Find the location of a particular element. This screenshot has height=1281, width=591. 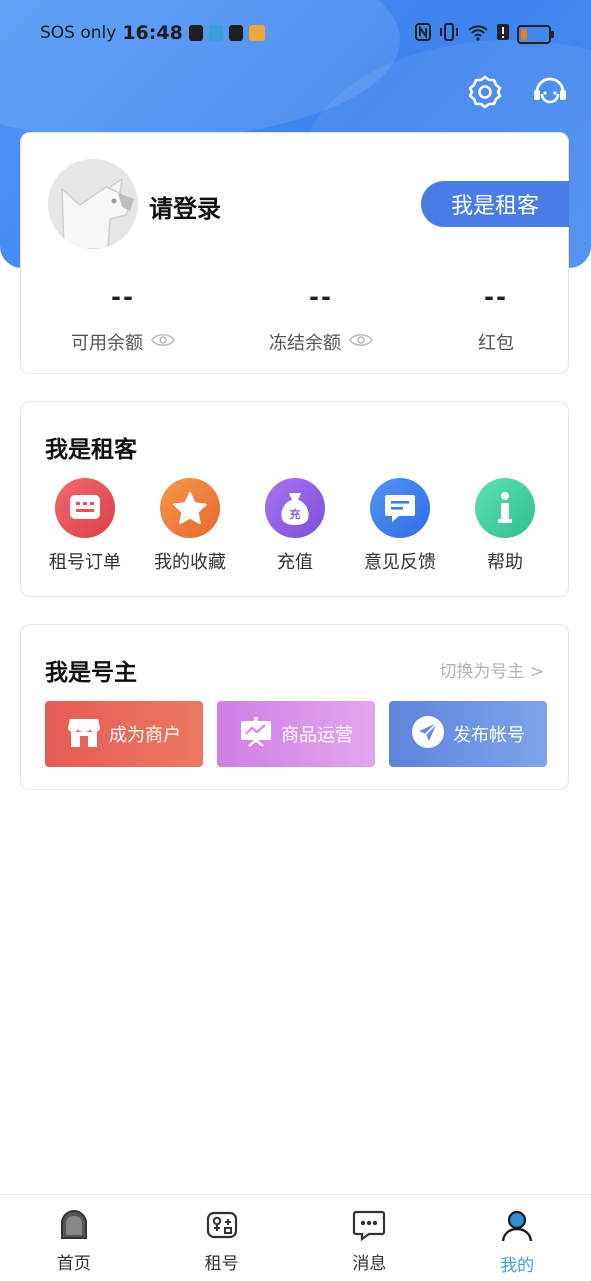

tab-mine: 我的 is located at coordinates (517, 1238).